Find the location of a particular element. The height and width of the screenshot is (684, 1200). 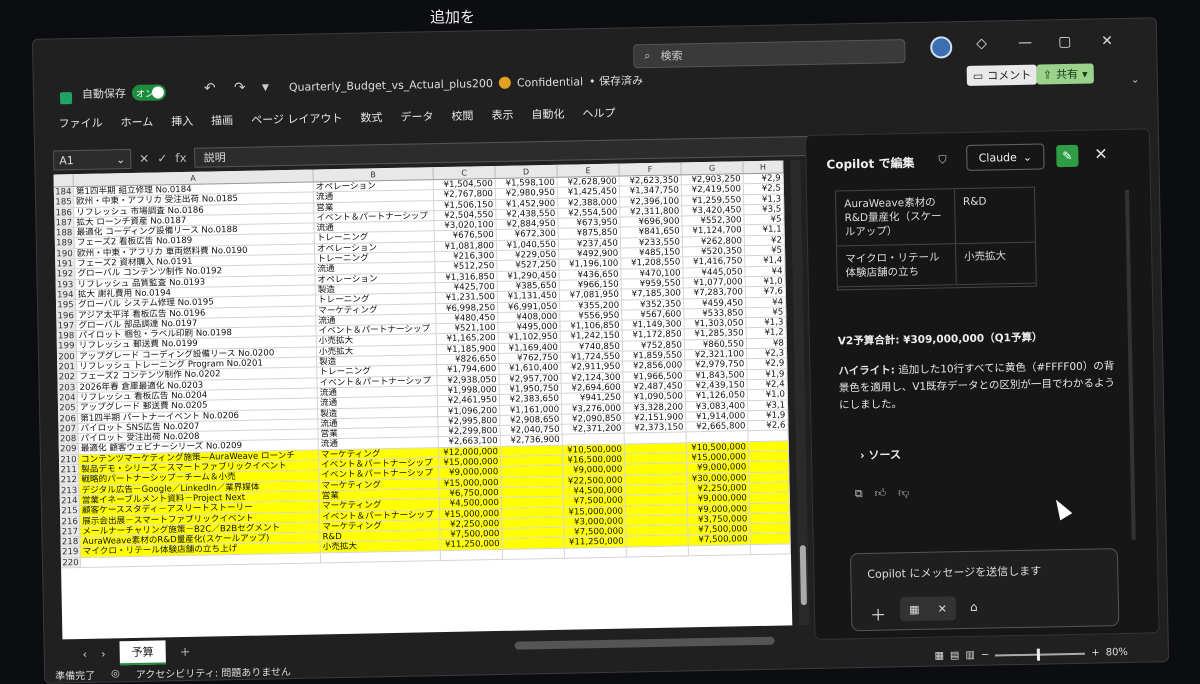

table-cell: ¥1,966,500 is located at coordinates (654, 376).